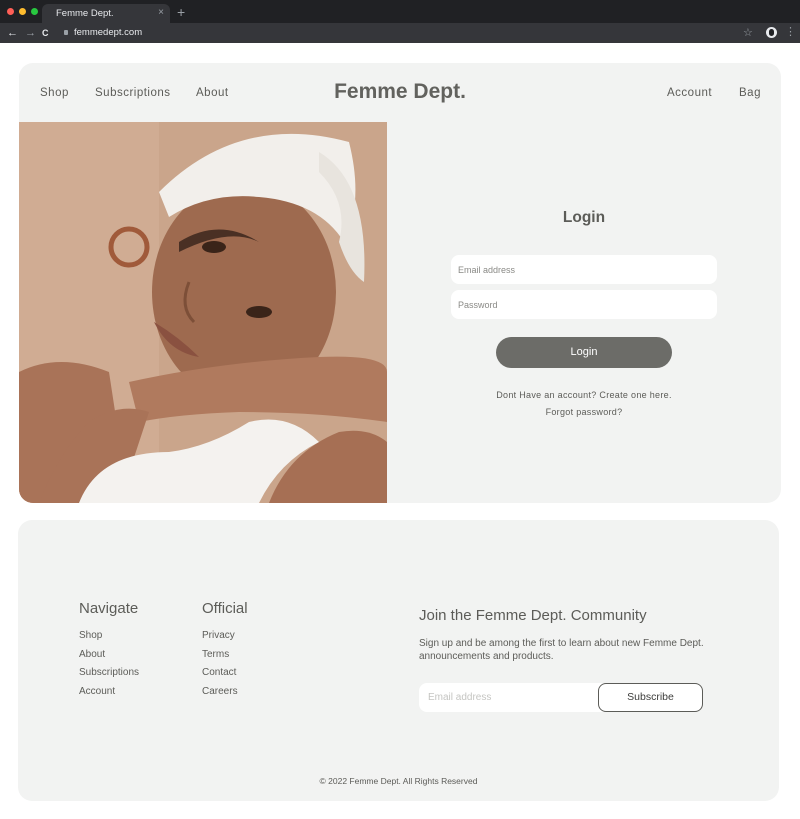  Describe the element at coordinates (650, 697) in the screenshot. I see `subscribe-button: Subscribe` at that location.